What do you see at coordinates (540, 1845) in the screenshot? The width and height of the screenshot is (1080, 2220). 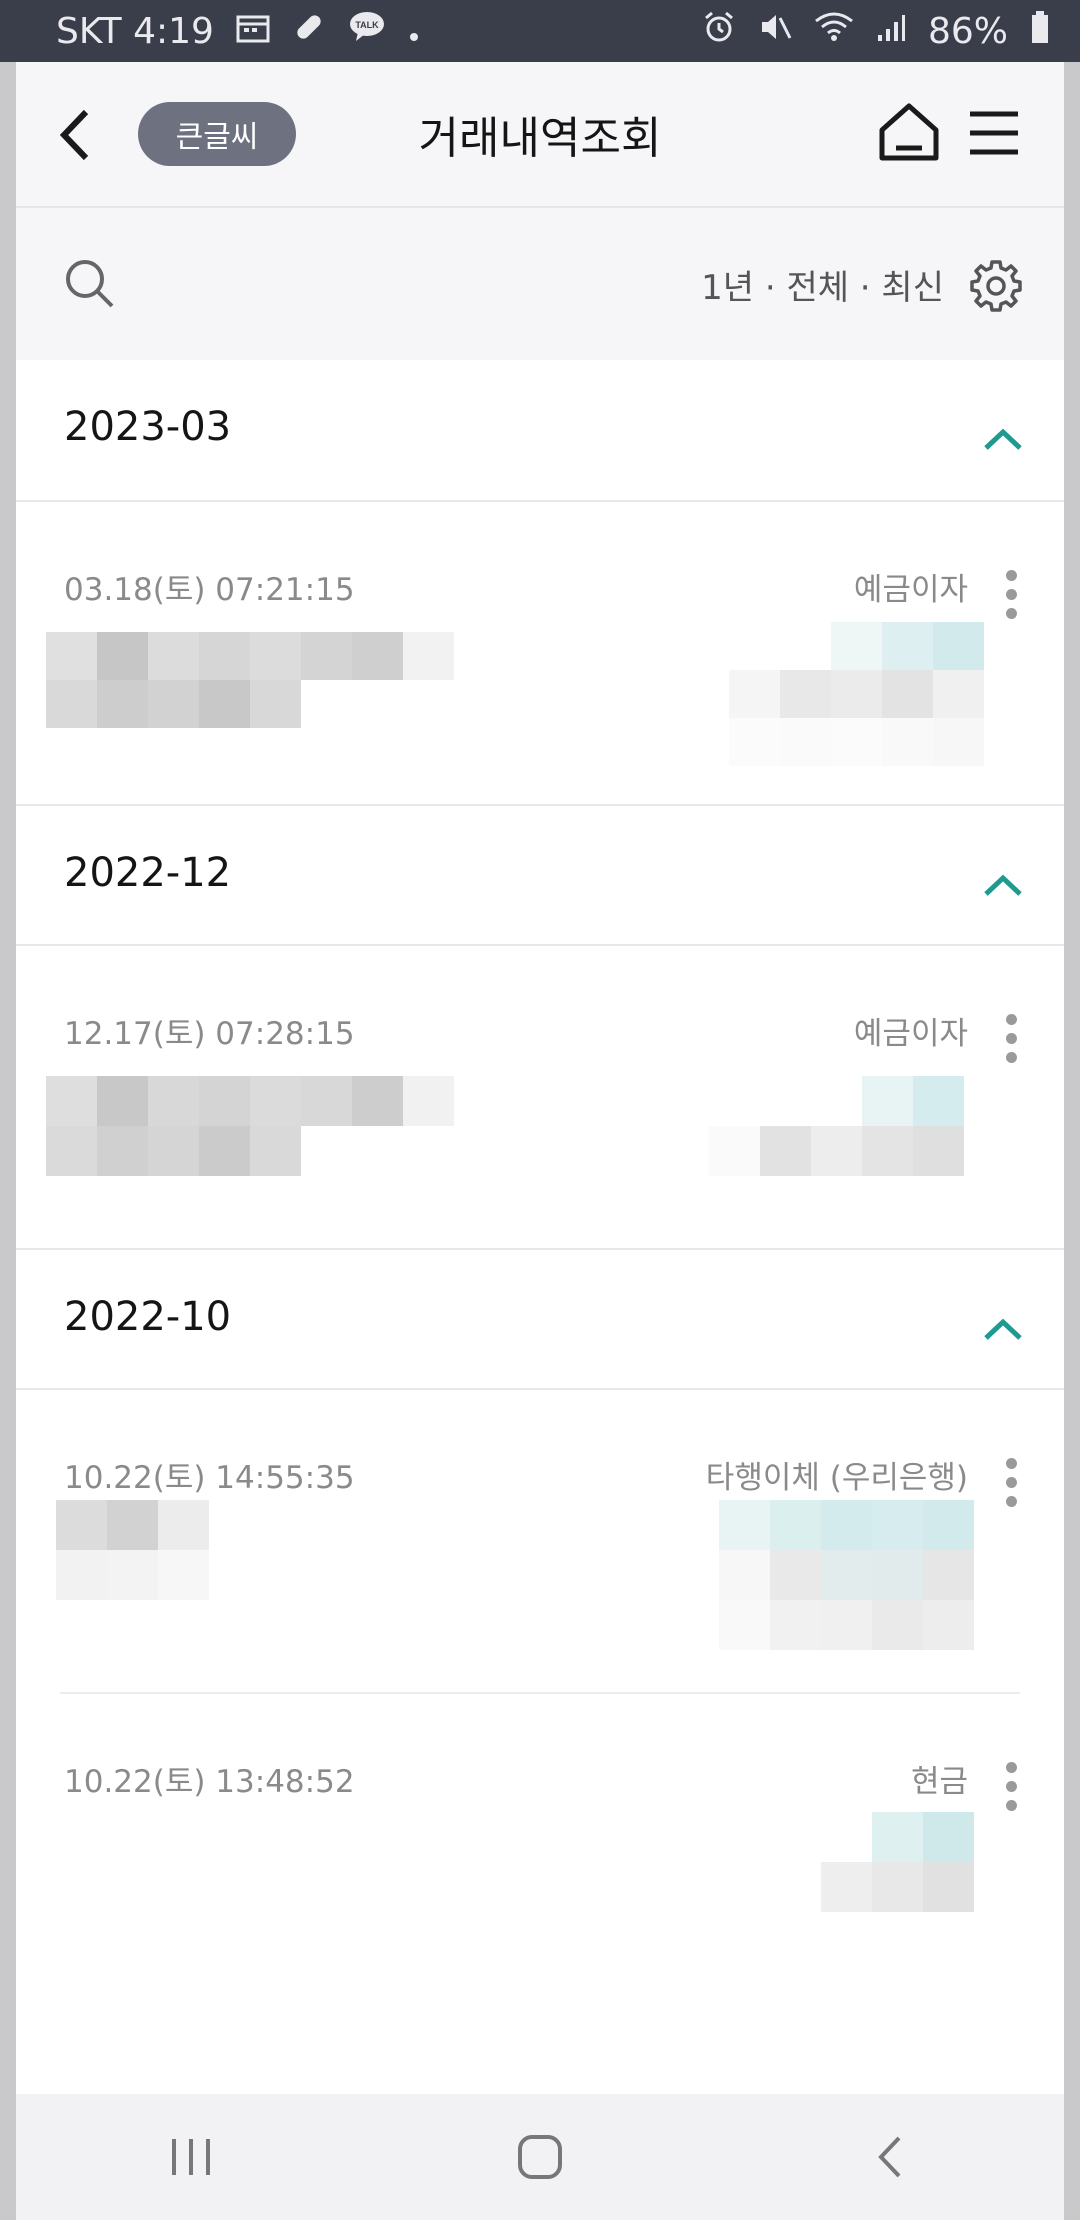 I see `transaction-item: 10.22(토) 13:48:52 현금` at bounding box center [540, 1845].